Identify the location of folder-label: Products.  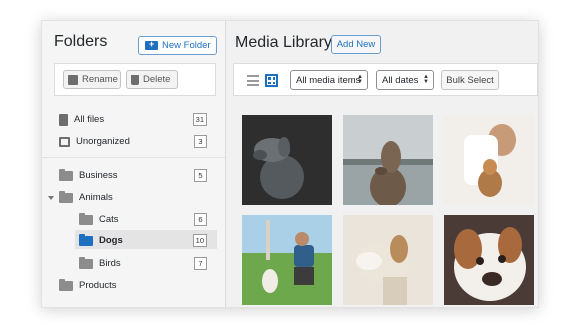
(98, 285).